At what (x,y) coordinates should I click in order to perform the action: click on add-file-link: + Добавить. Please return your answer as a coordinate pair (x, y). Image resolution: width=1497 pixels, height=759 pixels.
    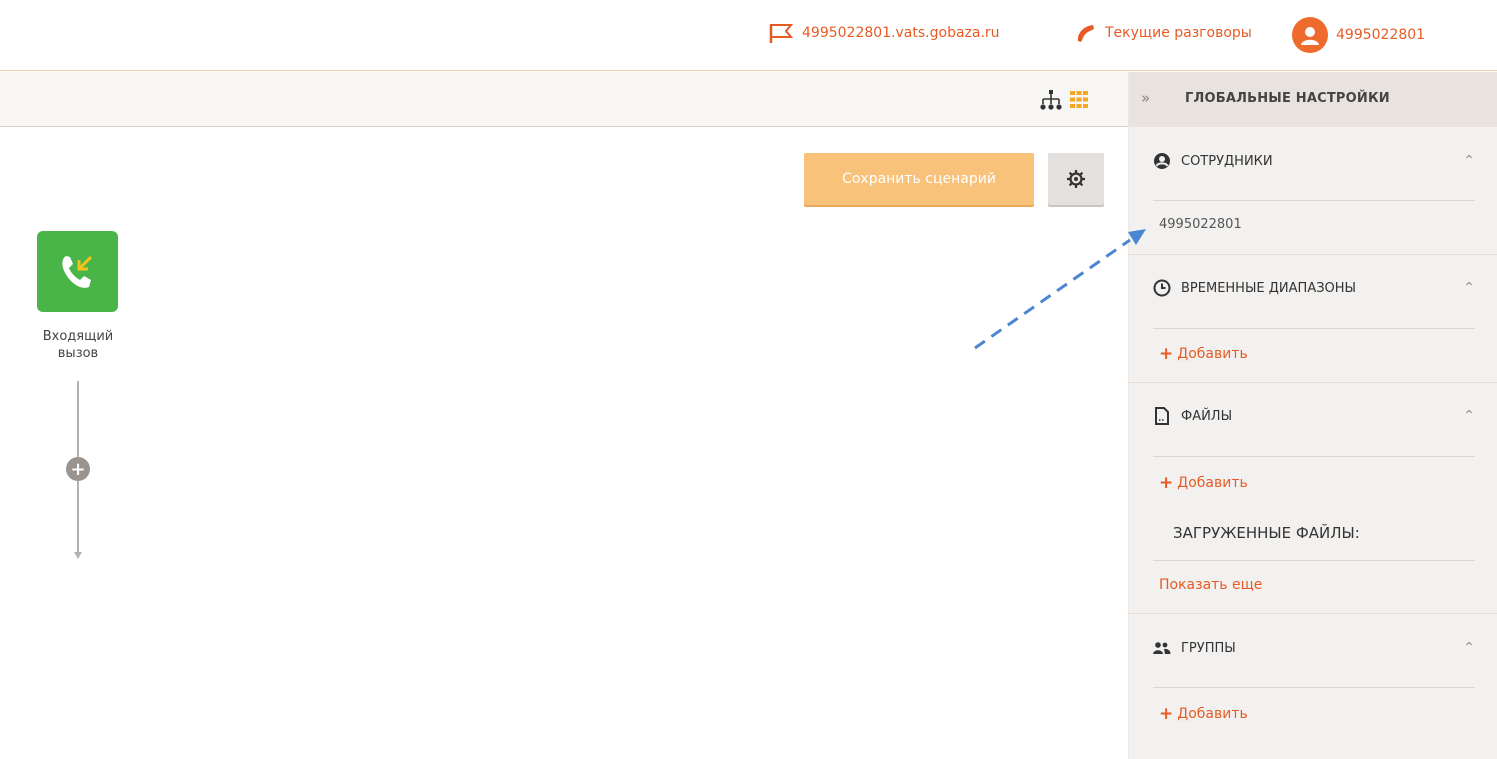
    Looking at the image, I should click on (1203, 483).